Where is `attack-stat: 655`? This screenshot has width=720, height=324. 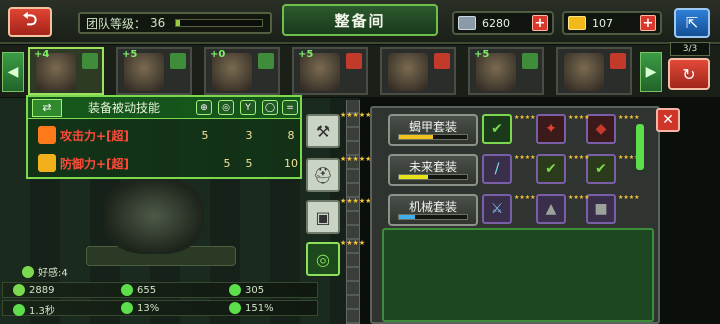
attack-stat: 655 is located at coordinates (138, 290).